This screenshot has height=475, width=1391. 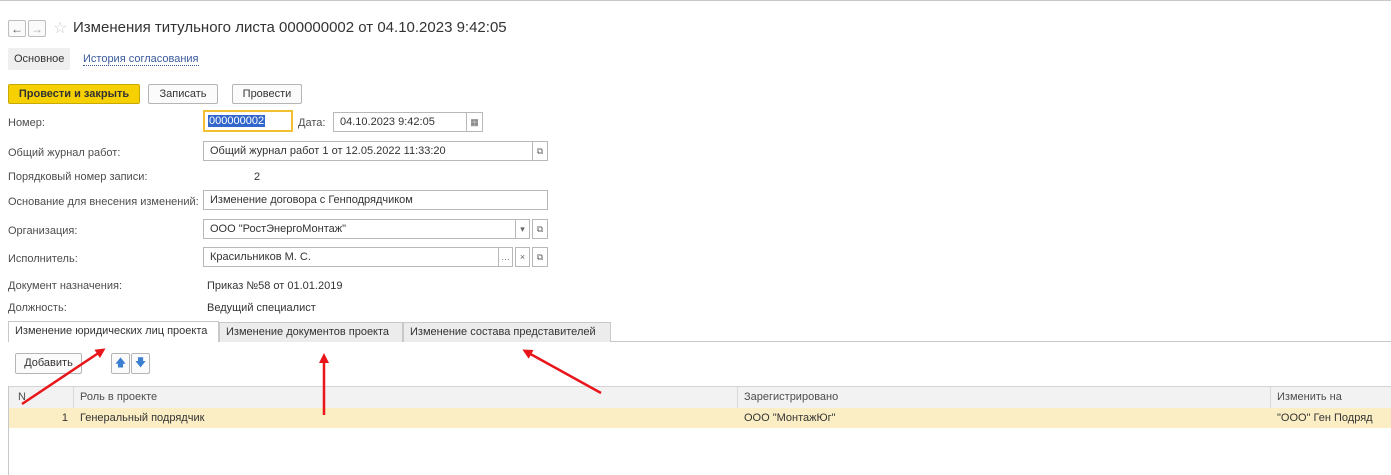 I want to click on chevron-down-icon: ▾, so click(x=522, y=229).